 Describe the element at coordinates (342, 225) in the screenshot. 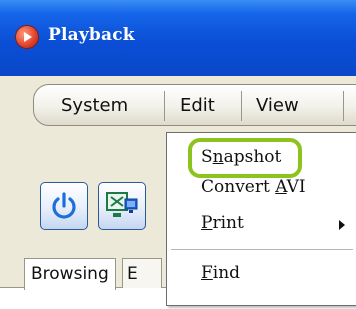

I see `submenu-arrow-icon` at that location.